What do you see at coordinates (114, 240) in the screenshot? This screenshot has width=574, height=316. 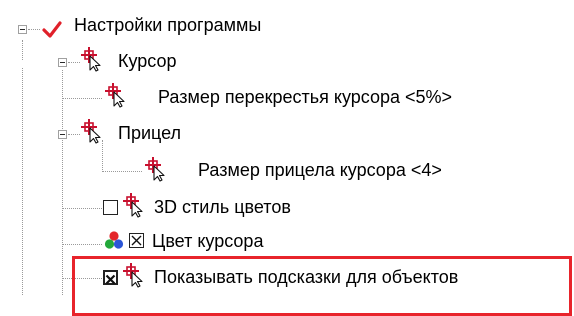 I see `rgb-circles-icon` at bounding box center [114, 240].